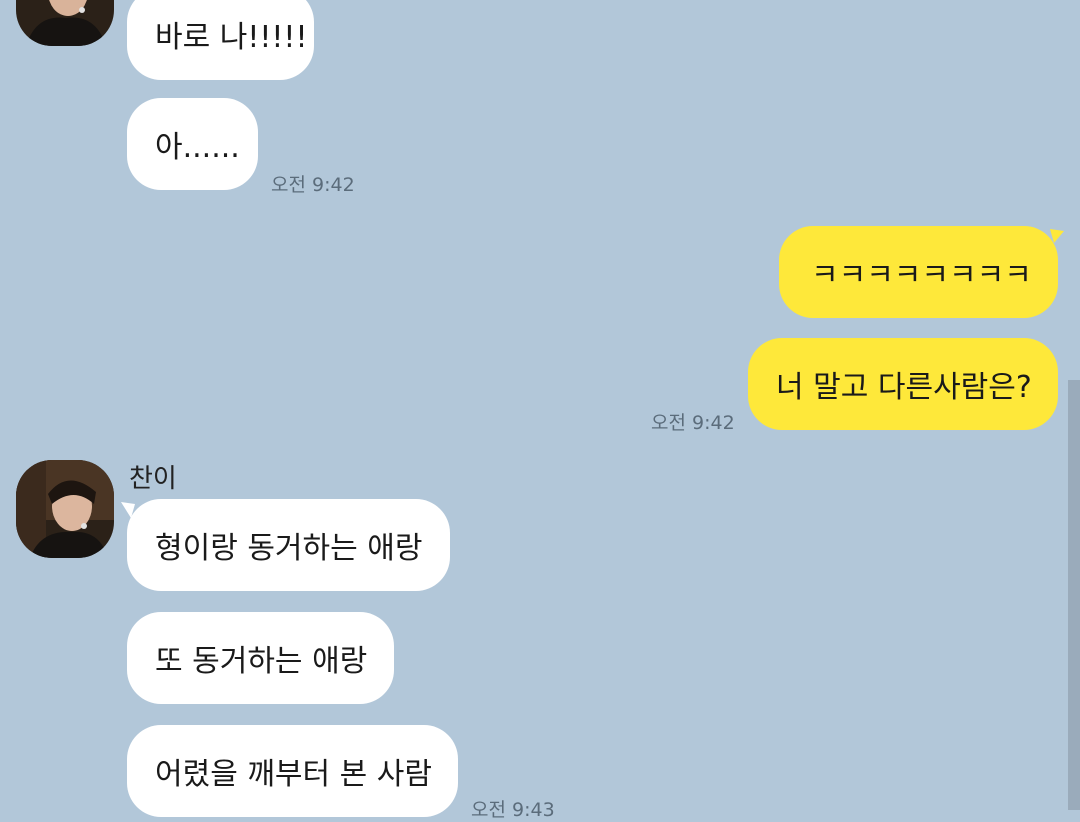  What do you see at coordinates (904, 387) in the screenshot?
I see `message-text: 너 말고 다른사람은?` at bounding box center [904, 387].